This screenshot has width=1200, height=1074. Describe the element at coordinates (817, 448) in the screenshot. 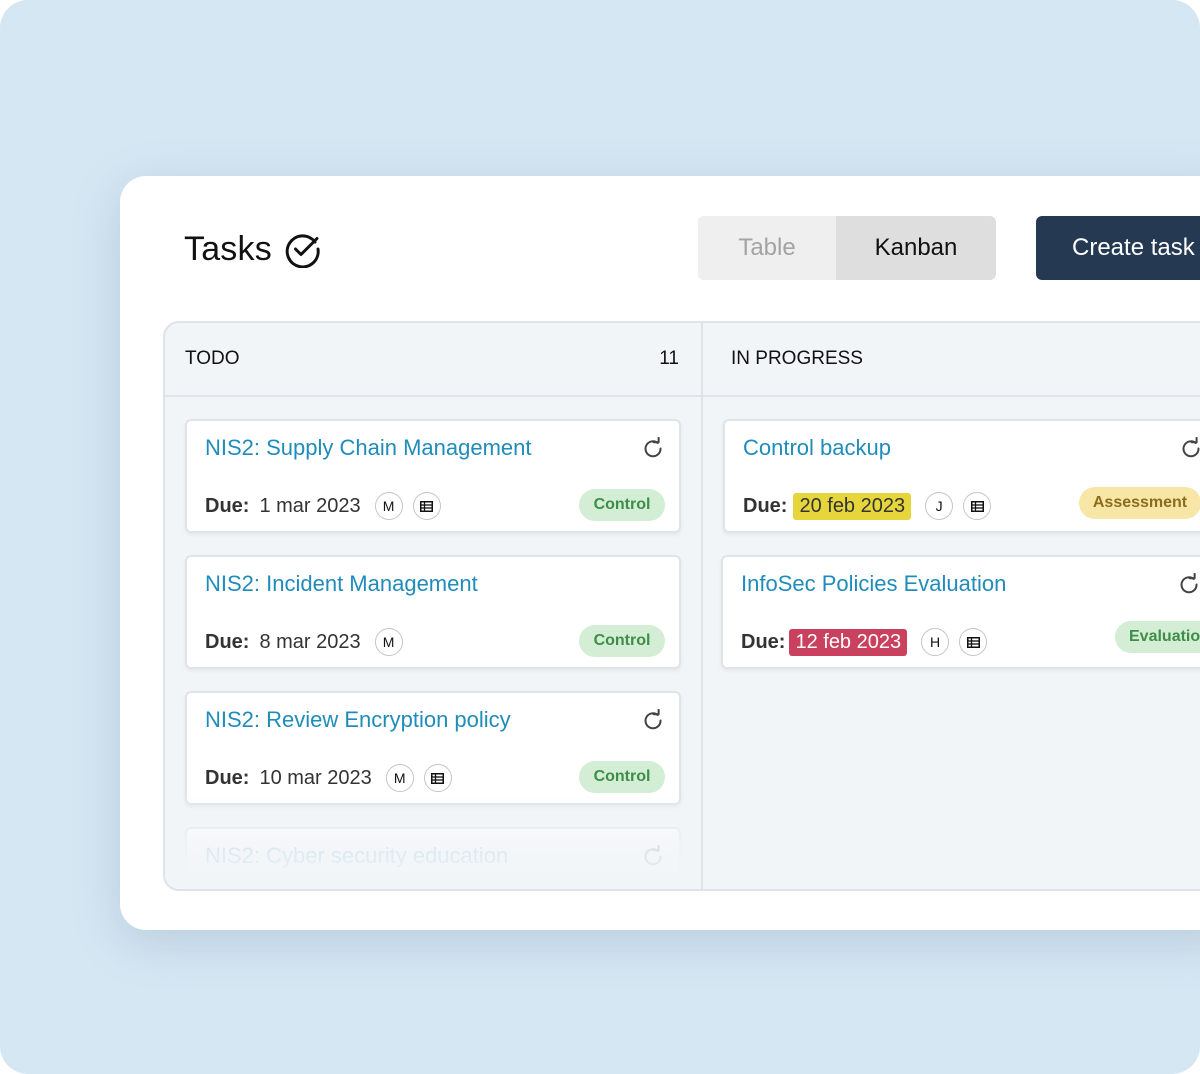

I see `task-title-link: Control backup` at that location.